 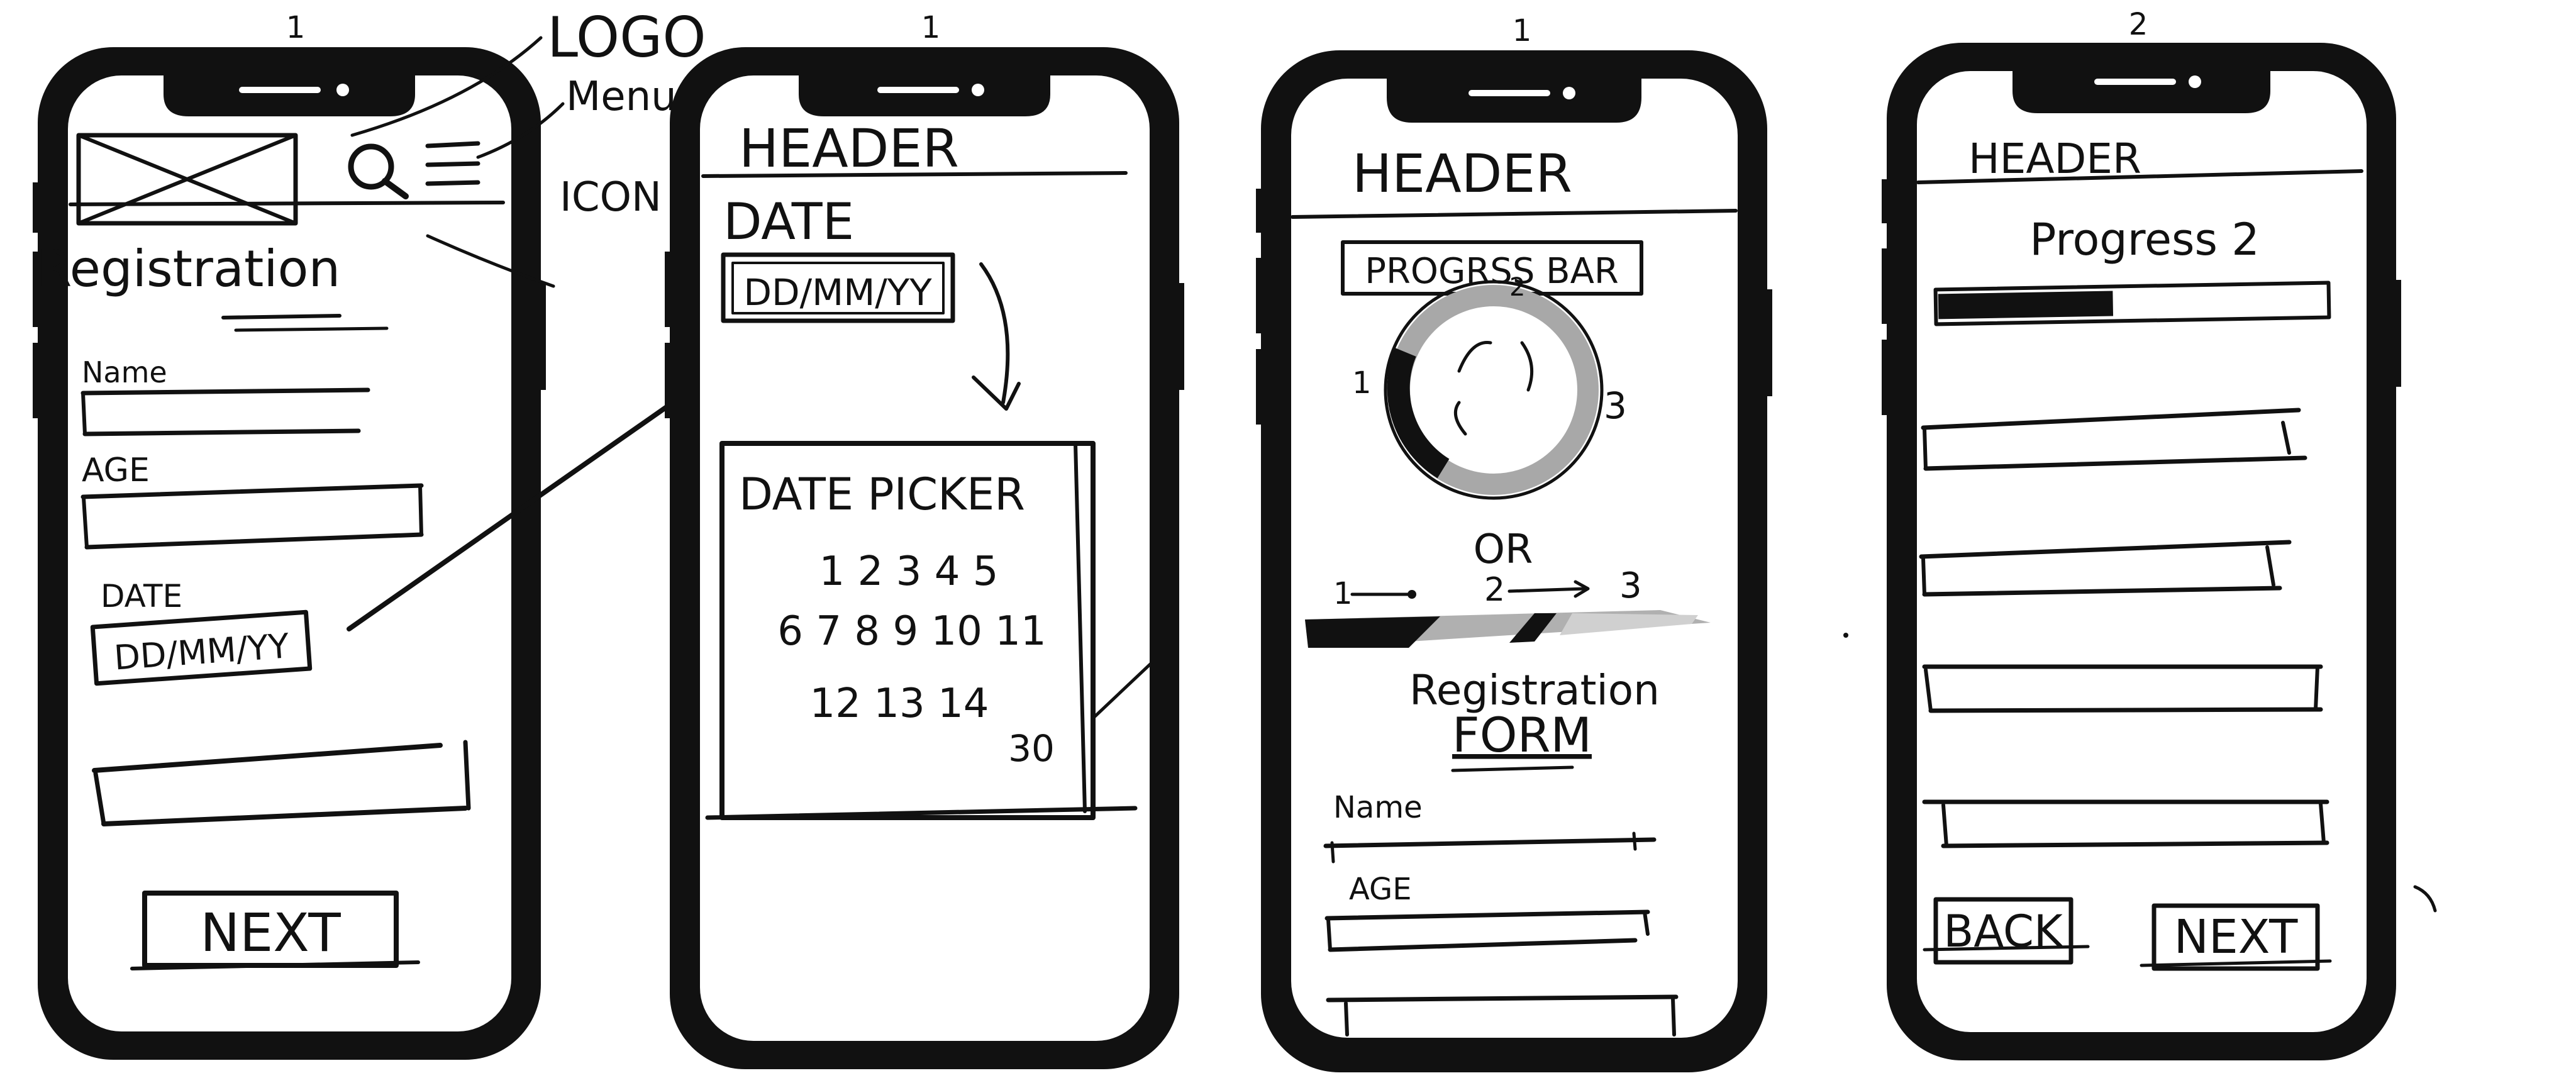 I want to click on registration-title: Registration, so click(x=188, y=269).